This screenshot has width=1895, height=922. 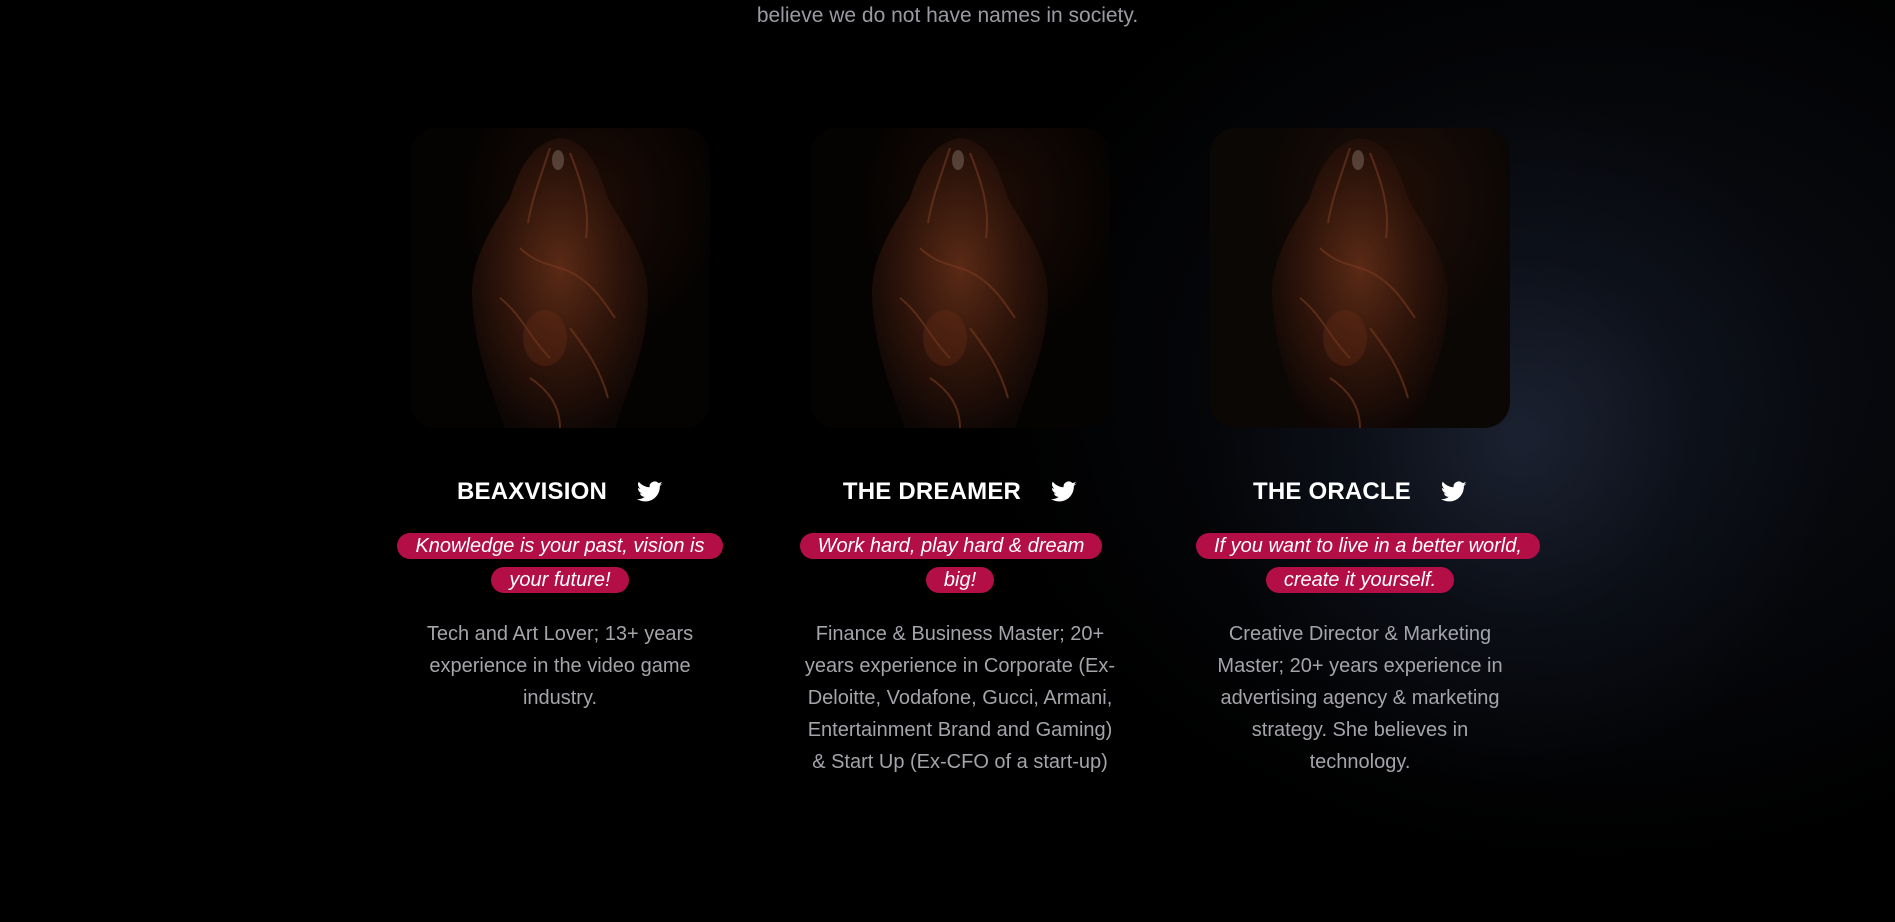 I want to click on member-quote-wrap: Work hard, play hard & dream big!, so click(x=960, y=564).